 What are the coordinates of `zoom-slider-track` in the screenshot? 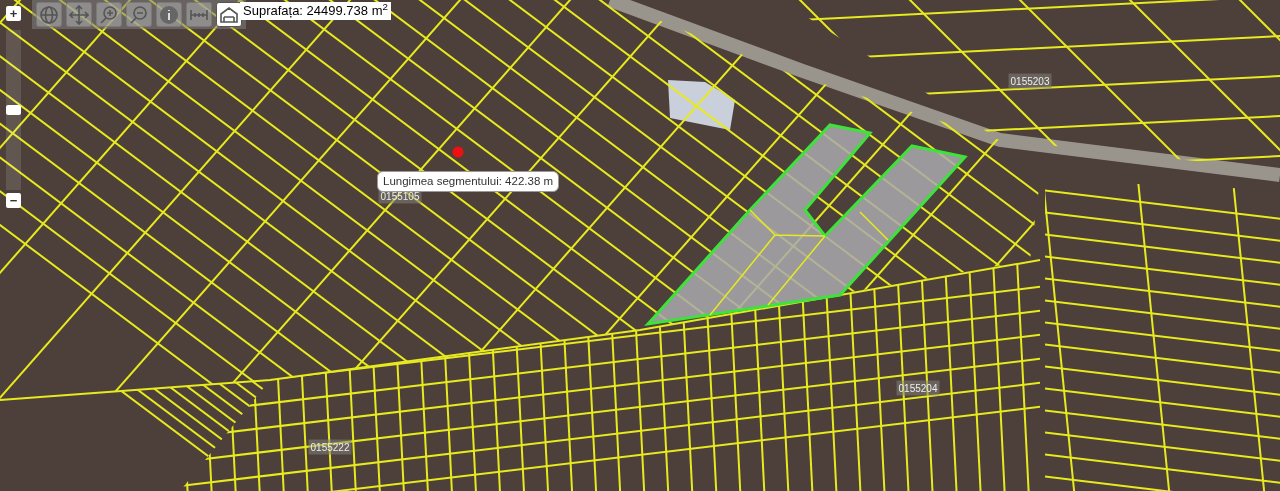 It's located at (13, 110).